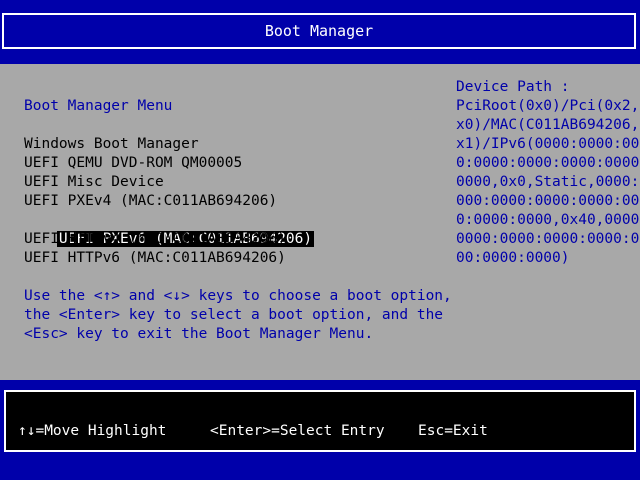 The height and width of the screenshot is (480, 640). I want to click on device-path-line: 0000,0x0,Static,0000:0, so click(548, 182).